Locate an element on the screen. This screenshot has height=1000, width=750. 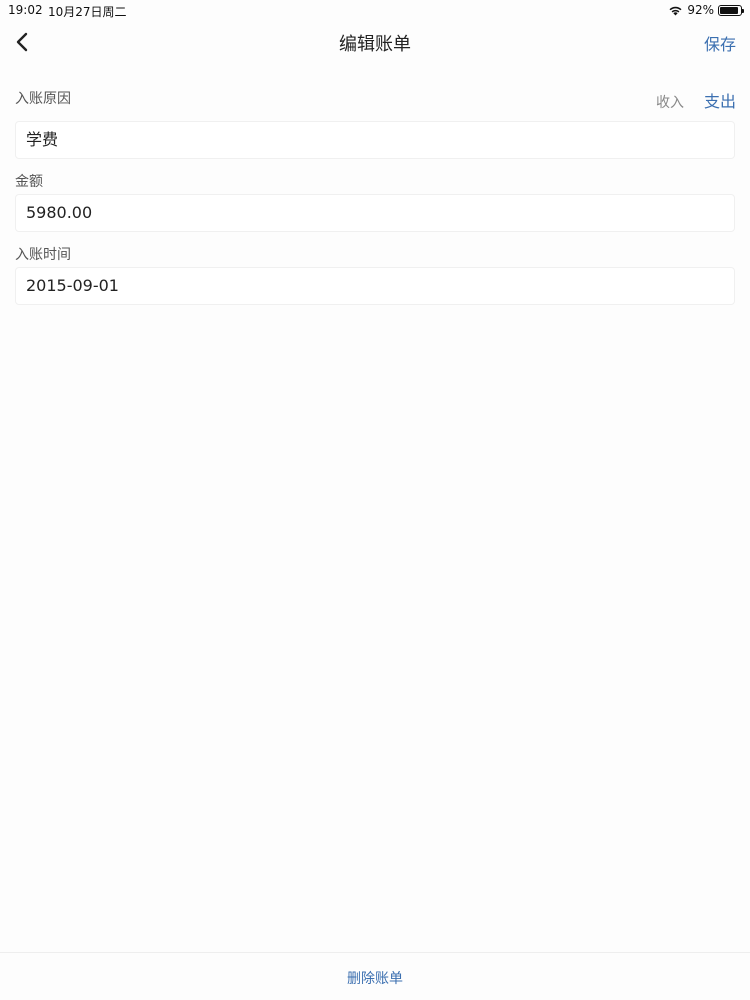
battery-fill is located at coordinates (729, 10).